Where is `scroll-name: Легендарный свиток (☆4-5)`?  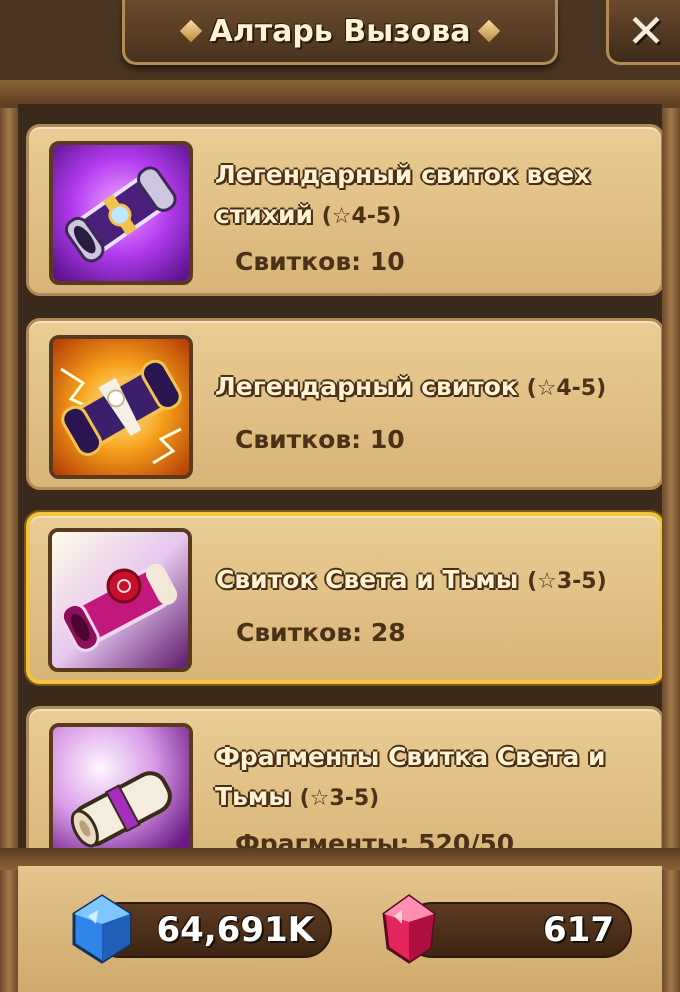 scroll-name: Легендарный свиток (☆4-5) is located at coordinates (438, 388).